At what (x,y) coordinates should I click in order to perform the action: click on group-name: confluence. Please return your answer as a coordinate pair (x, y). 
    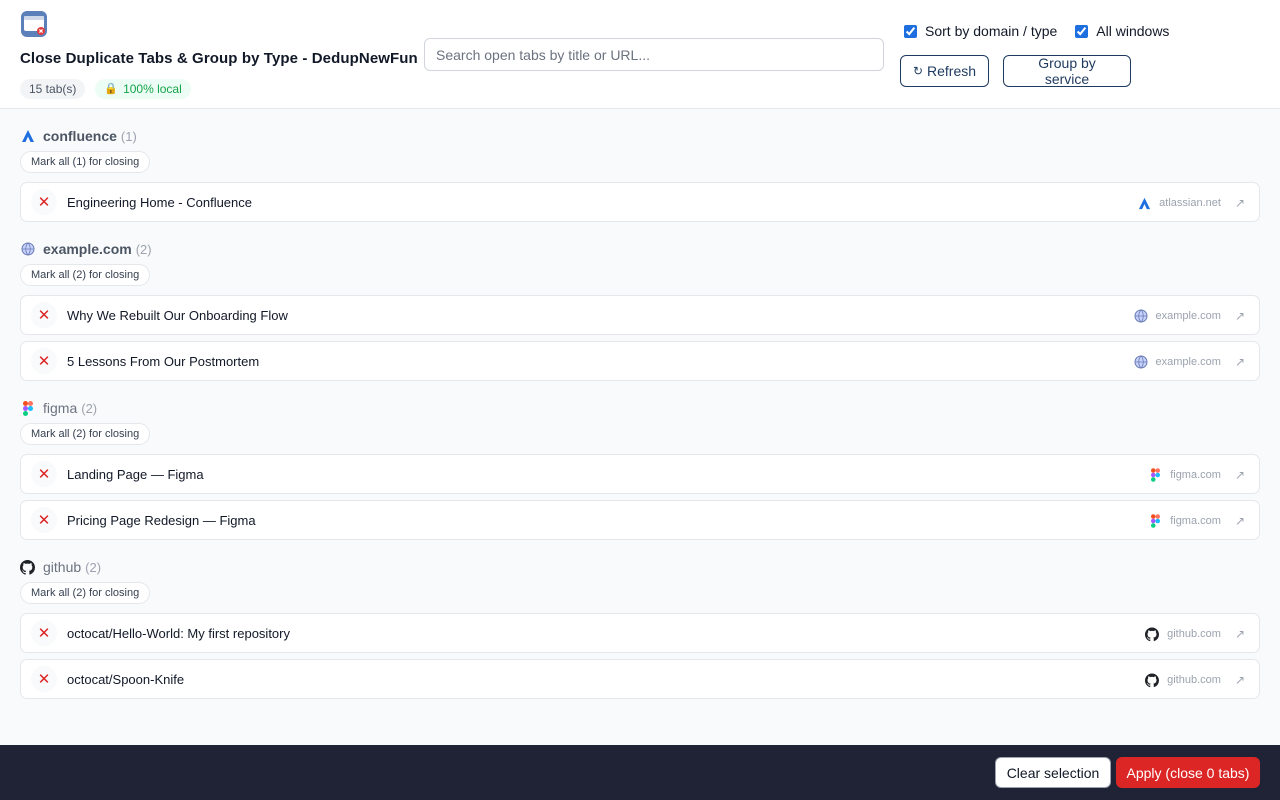
    Looking at the image, I should click on (80, 136).